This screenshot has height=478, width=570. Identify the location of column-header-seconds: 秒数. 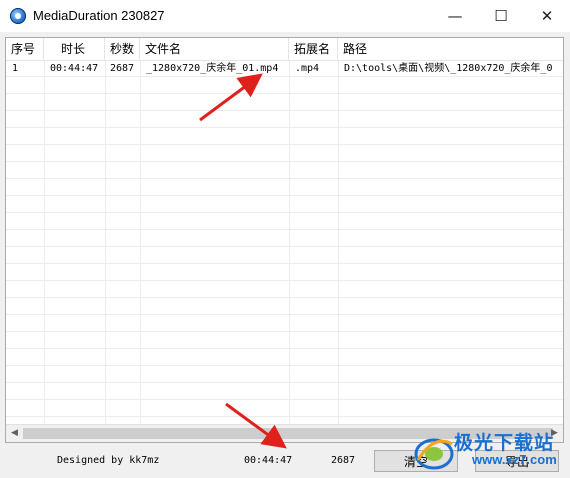
(122, 49).